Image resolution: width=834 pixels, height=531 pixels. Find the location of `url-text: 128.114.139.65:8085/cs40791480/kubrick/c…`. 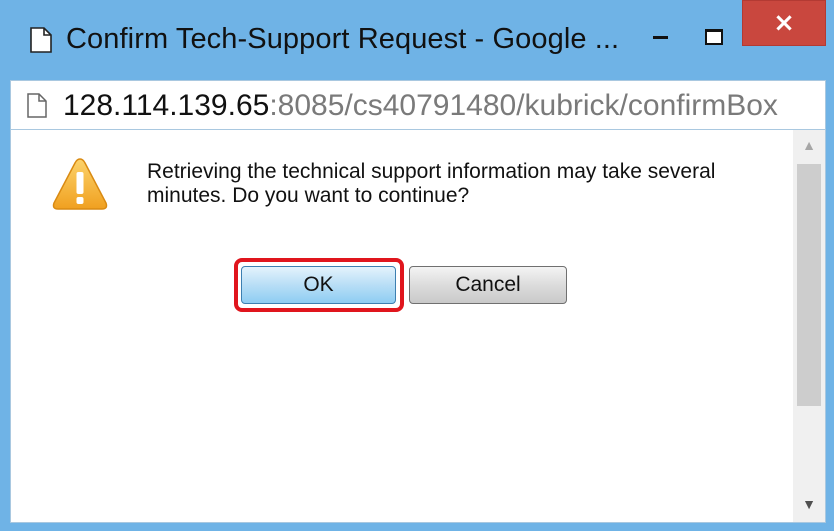

url-text: 128.114.139.65:8085/cs40791480/kubrick/c… is located at coordinates (420, 106).